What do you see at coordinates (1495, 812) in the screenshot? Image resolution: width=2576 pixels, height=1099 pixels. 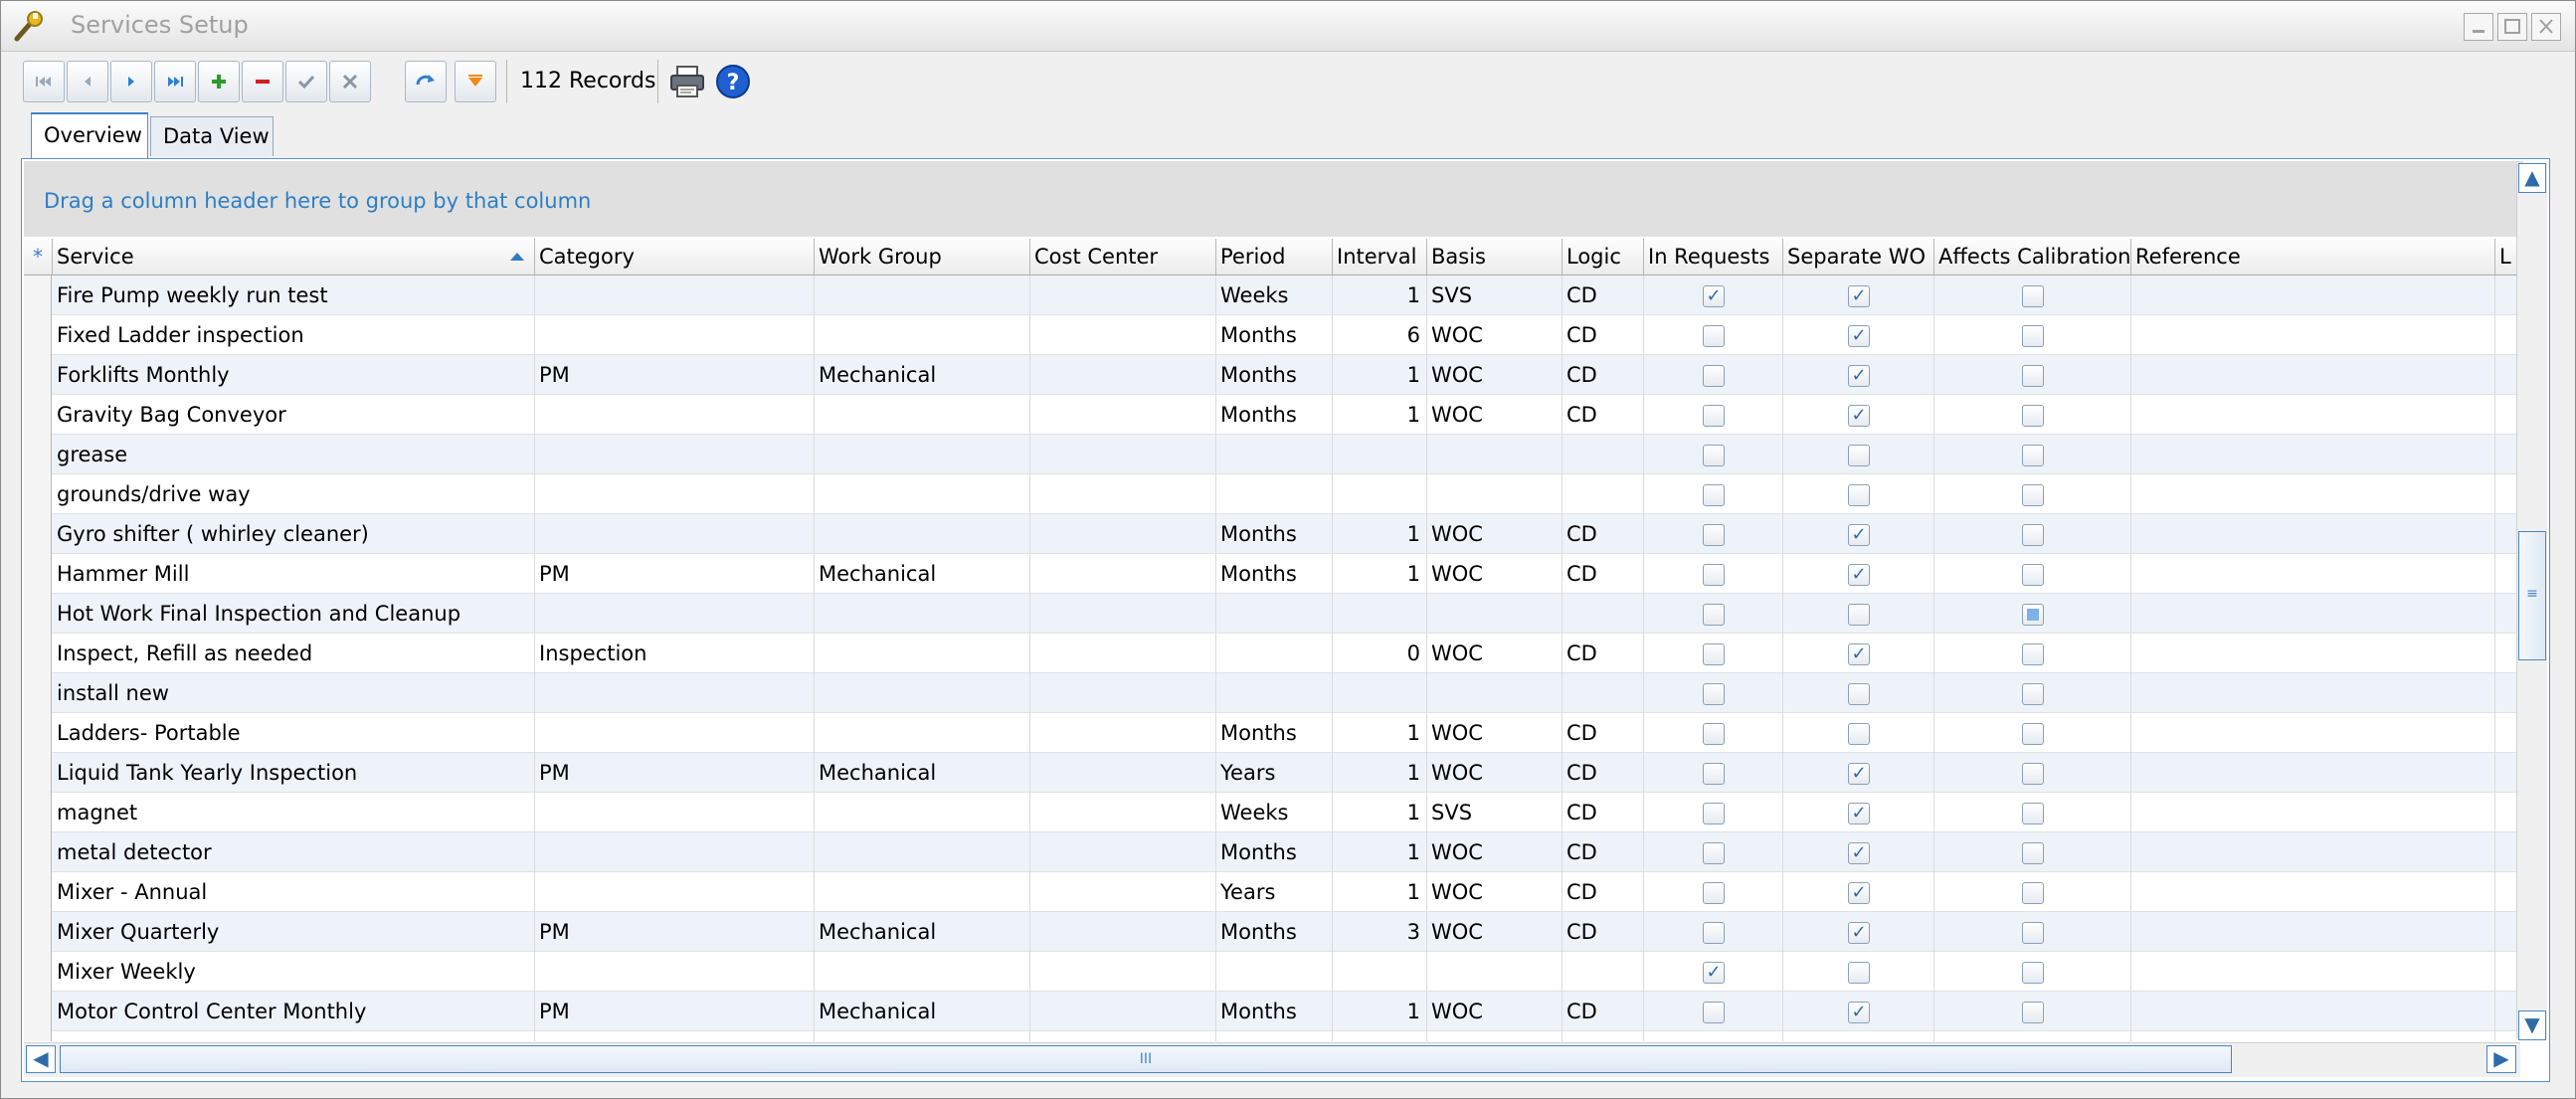 I see `cell-basis: SVS` at bounding box center [1495, 812].